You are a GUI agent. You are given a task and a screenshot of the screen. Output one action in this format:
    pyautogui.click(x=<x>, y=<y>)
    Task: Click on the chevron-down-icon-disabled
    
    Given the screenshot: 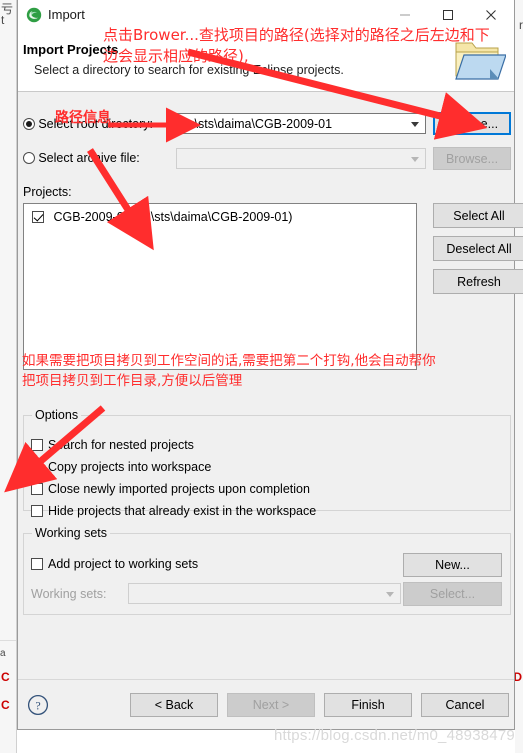 What is the action you would take?
    pyautogui.click(x=415, y=159)
    